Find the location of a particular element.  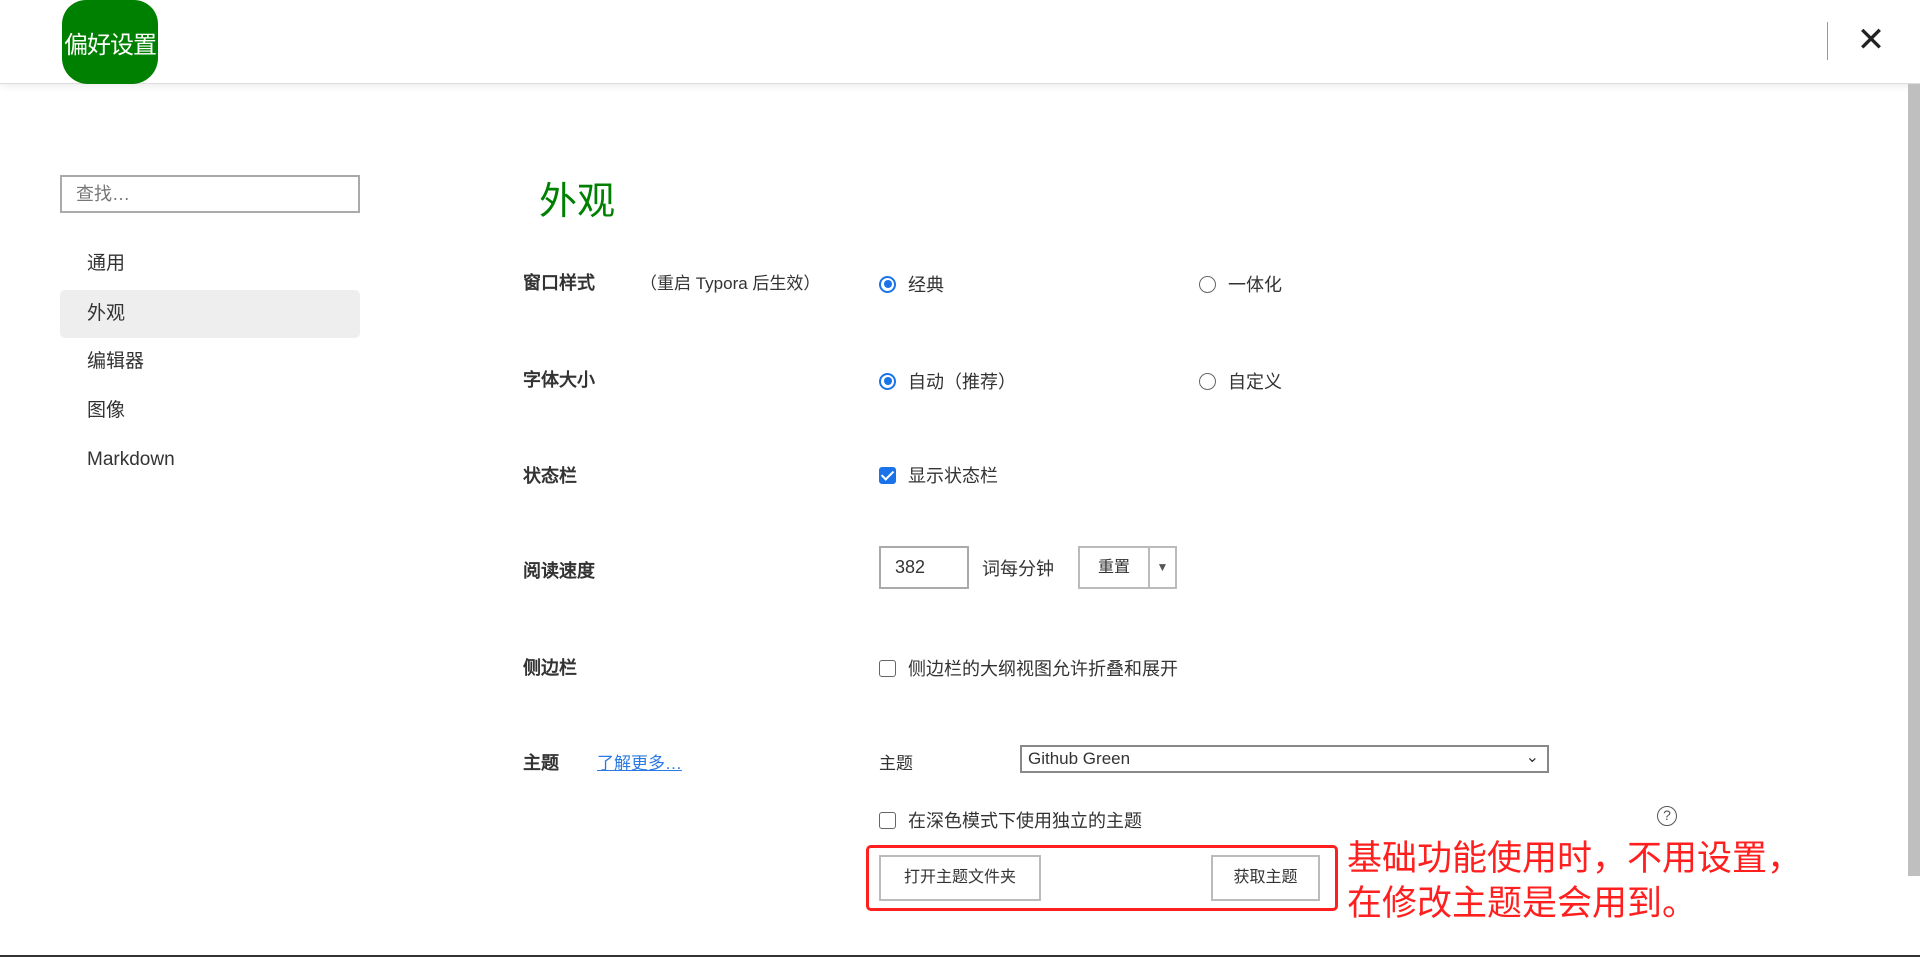

reset-split-button: 重置 ▼ is located at coordinates (1127, 567).